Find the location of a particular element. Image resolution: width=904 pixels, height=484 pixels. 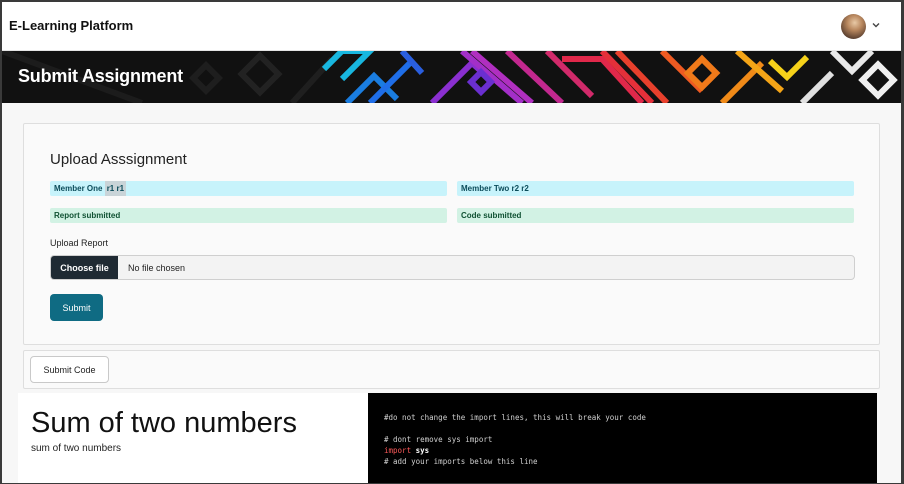

submit-code-card: Submit Code is located at coordinates (451, 369).